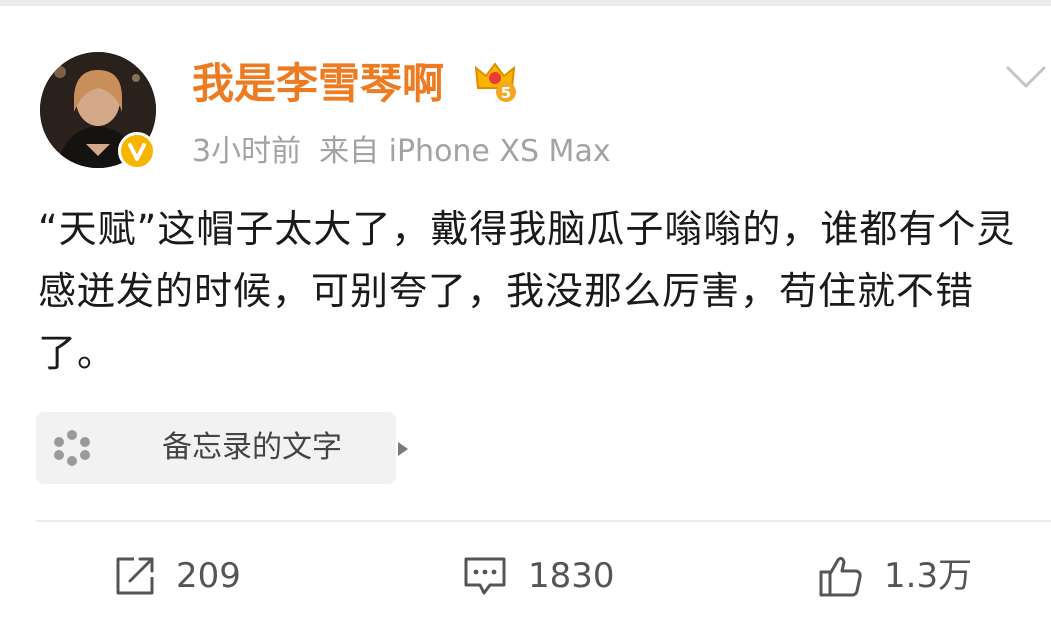 The image size is (1051, 624). Describe the element at coordinates (543, 521) in the screenshot. I see `divider` at that location.